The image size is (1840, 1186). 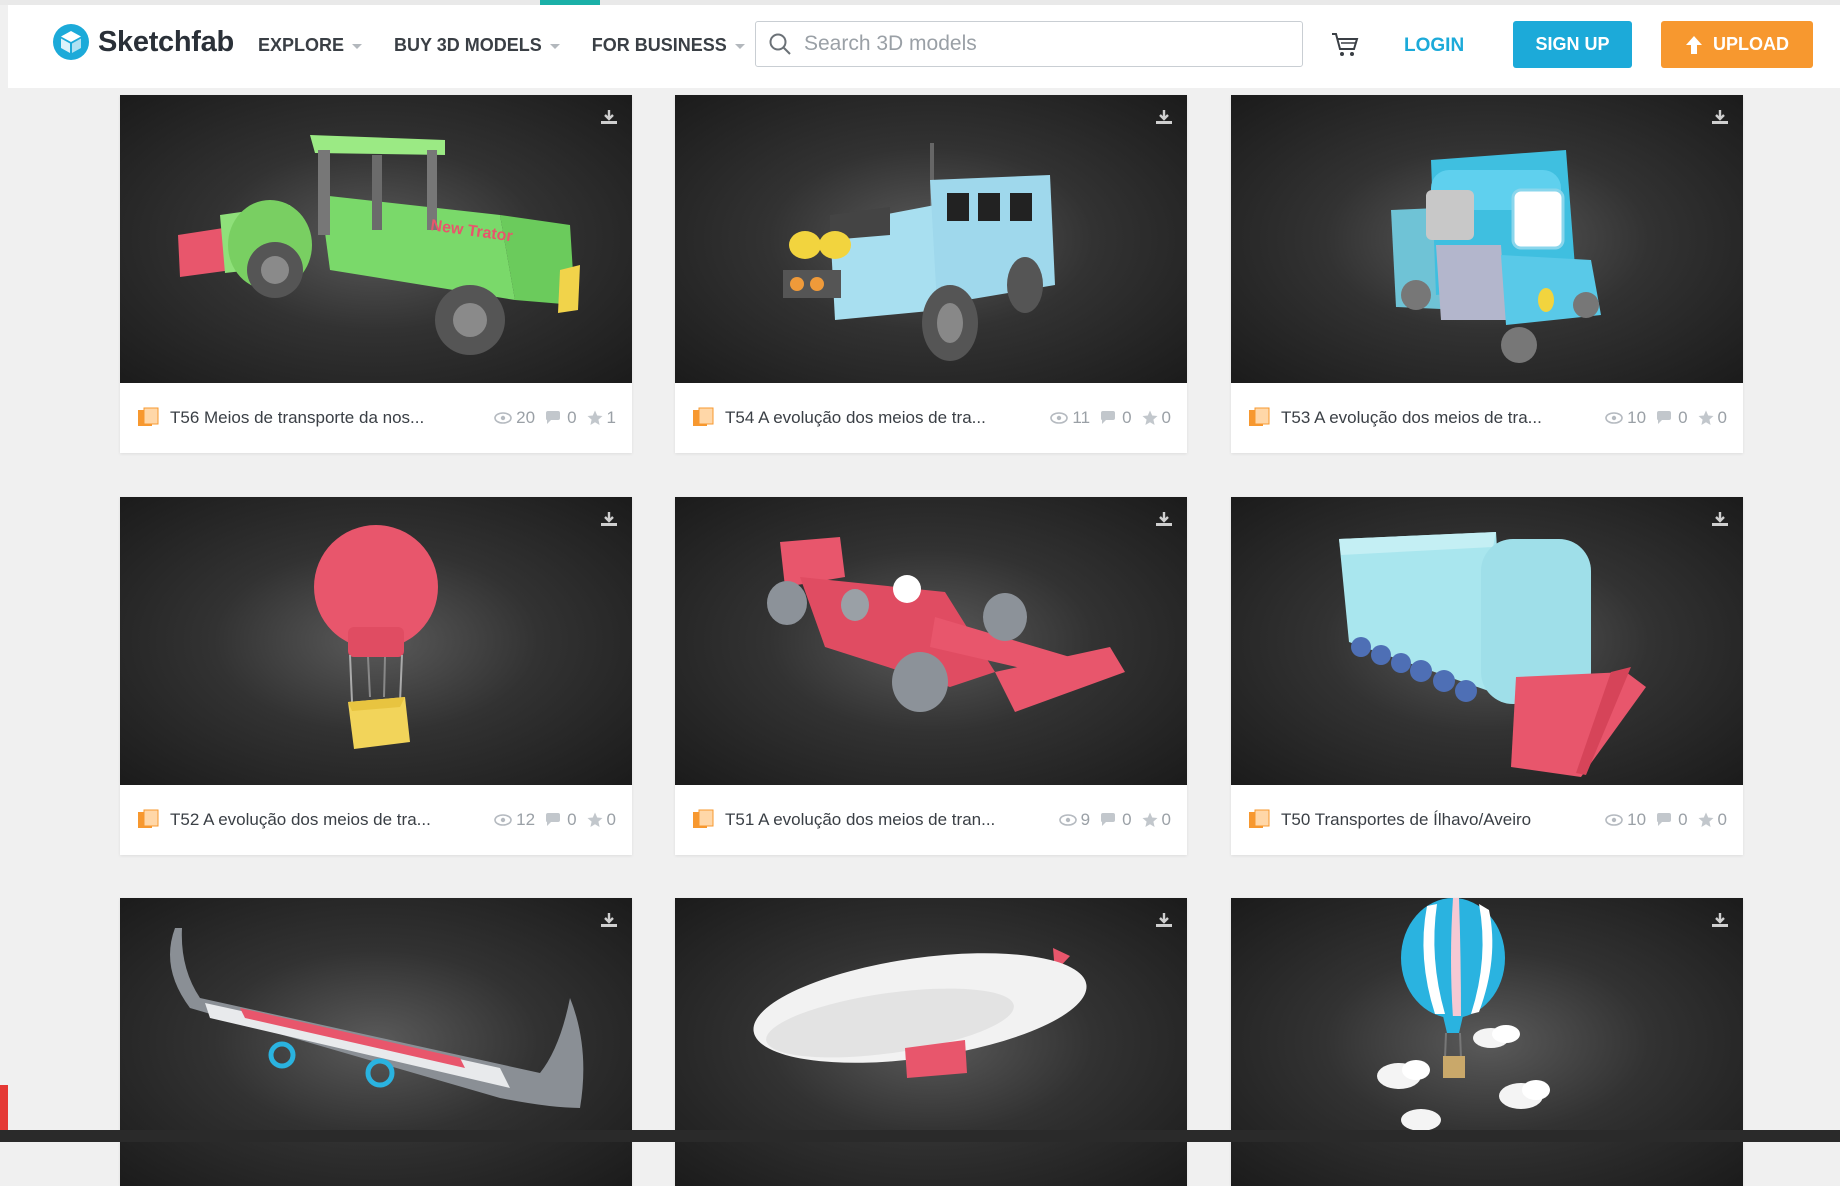 I want to click on nav-buy-3d-models: BUY 3D MODELS, so click(x=477, y=45).